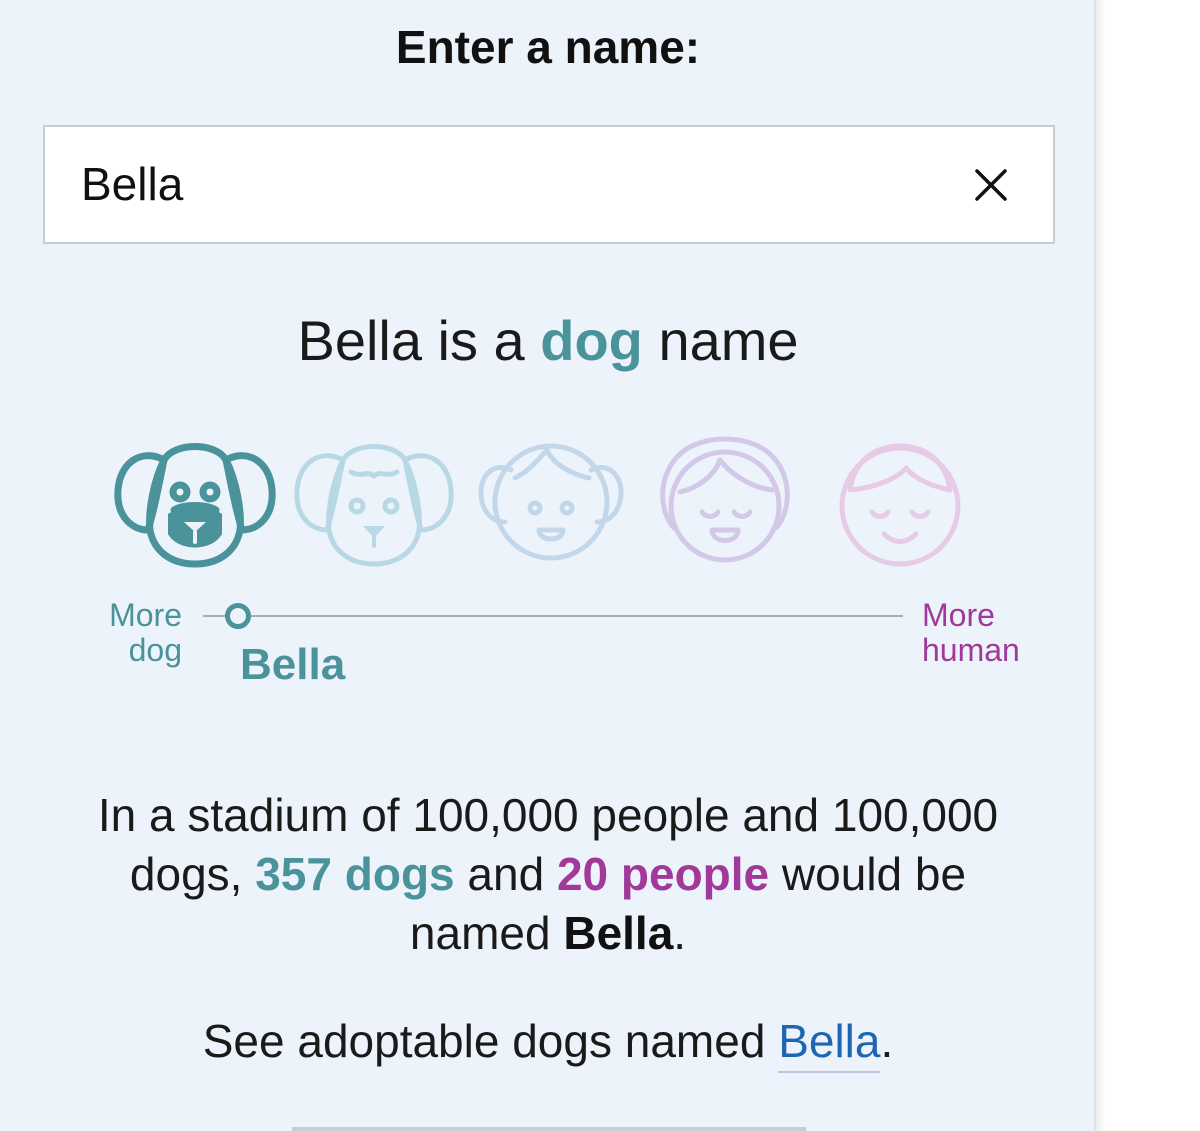 This screenshot has height=1131, width=1200. I want to click on name-input-value: Bella, so click(132, 184).